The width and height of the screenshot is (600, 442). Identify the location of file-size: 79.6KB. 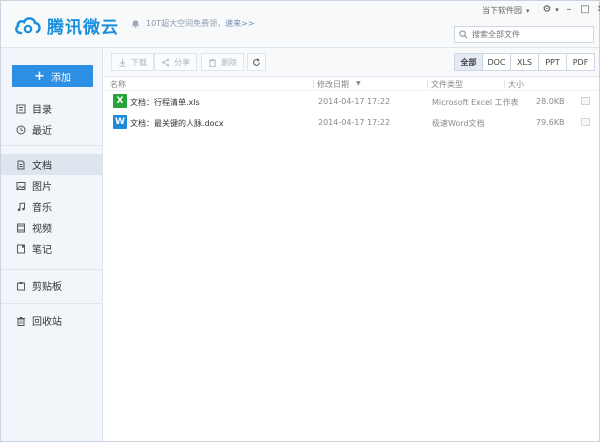
(550, 122).